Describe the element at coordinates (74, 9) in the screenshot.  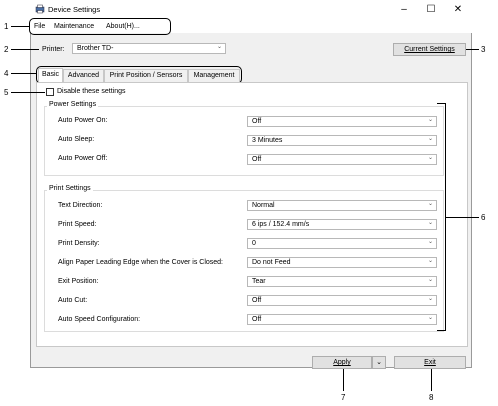
I see `window-title: Device Settings` at that location.